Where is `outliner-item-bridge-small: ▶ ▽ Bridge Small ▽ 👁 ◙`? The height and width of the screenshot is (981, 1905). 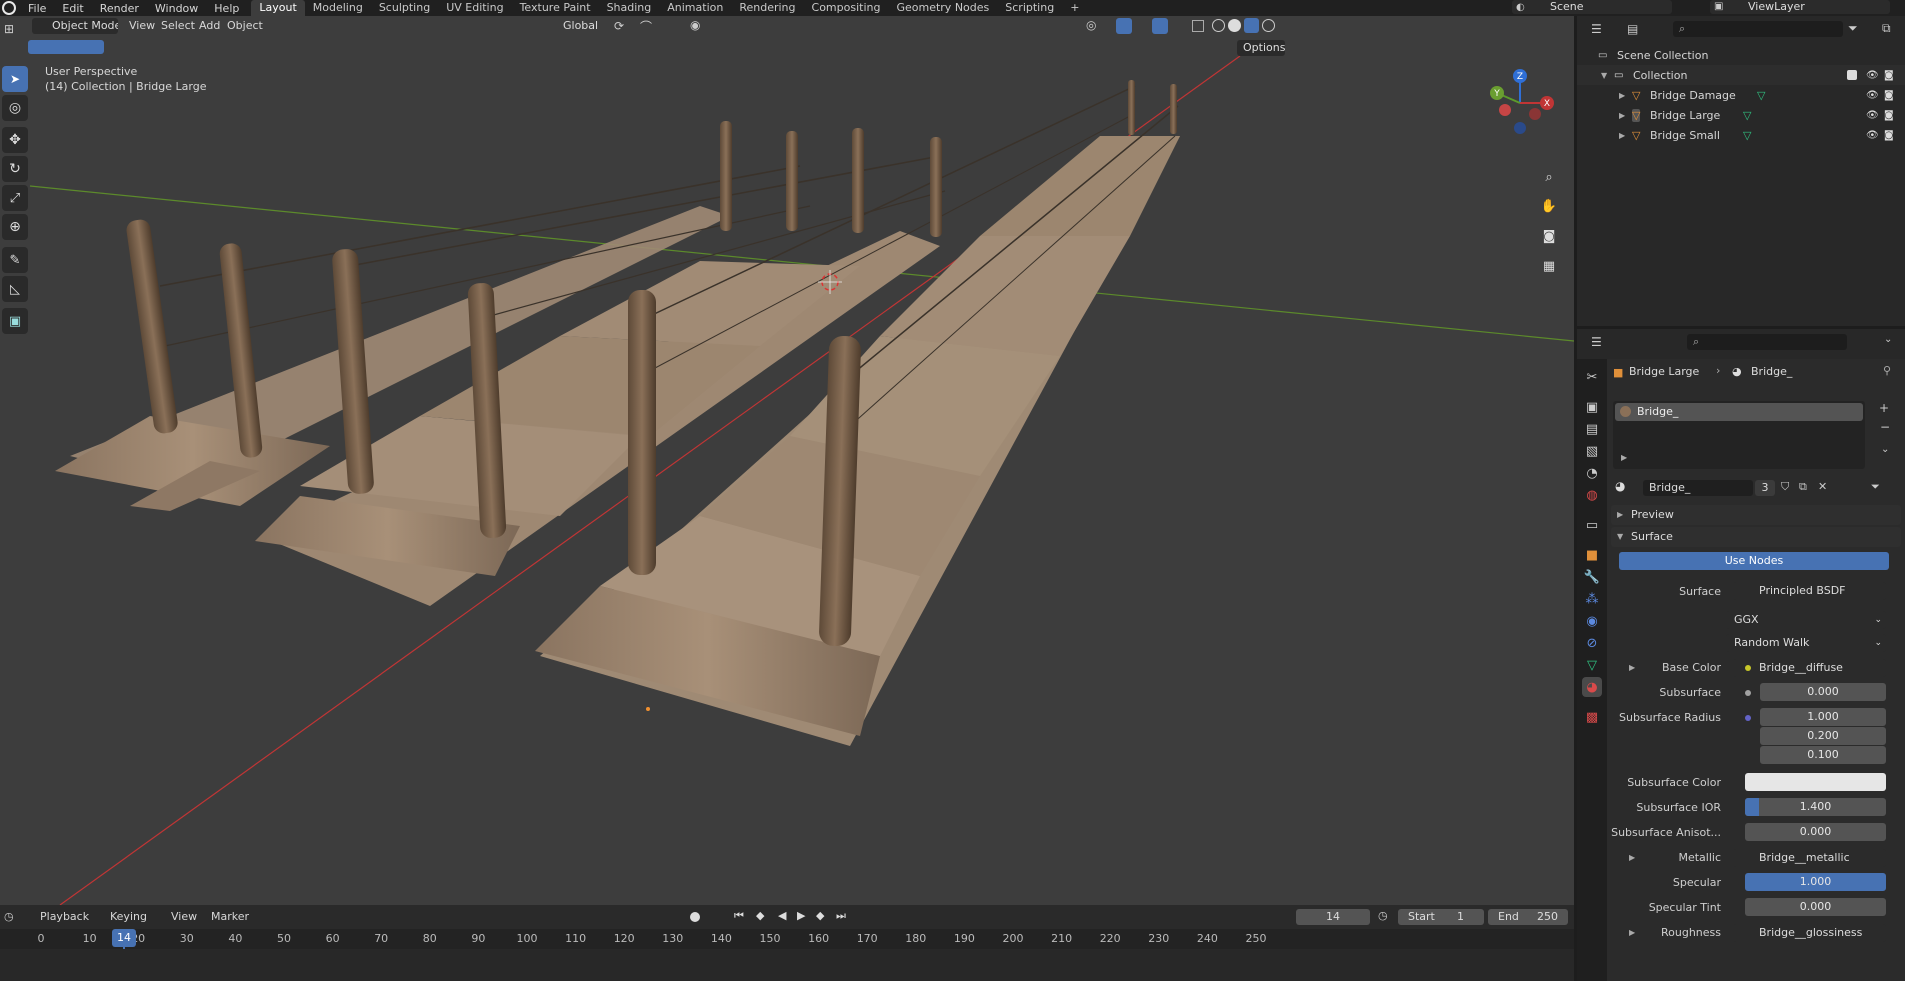 outliner-item-bridge-small: ▶ ▽ Bridge Small ▽ 👁 ◙ is located at coordinates (1741, 135).